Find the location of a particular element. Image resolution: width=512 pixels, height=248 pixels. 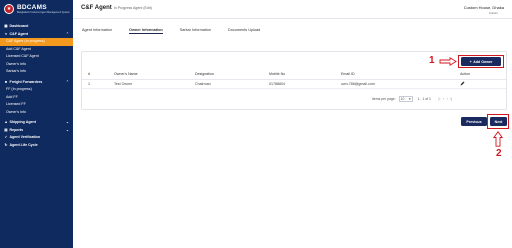

tab-agent-information: Agent Information is located at coordinates (97, 30).